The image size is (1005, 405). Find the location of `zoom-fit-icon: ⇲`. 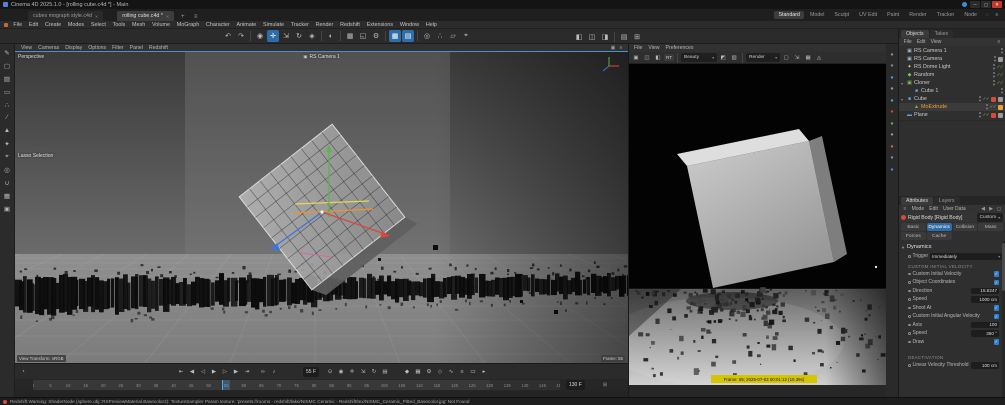

zoom-fit-icon: ⇲ is located at coordinates (797, 58).